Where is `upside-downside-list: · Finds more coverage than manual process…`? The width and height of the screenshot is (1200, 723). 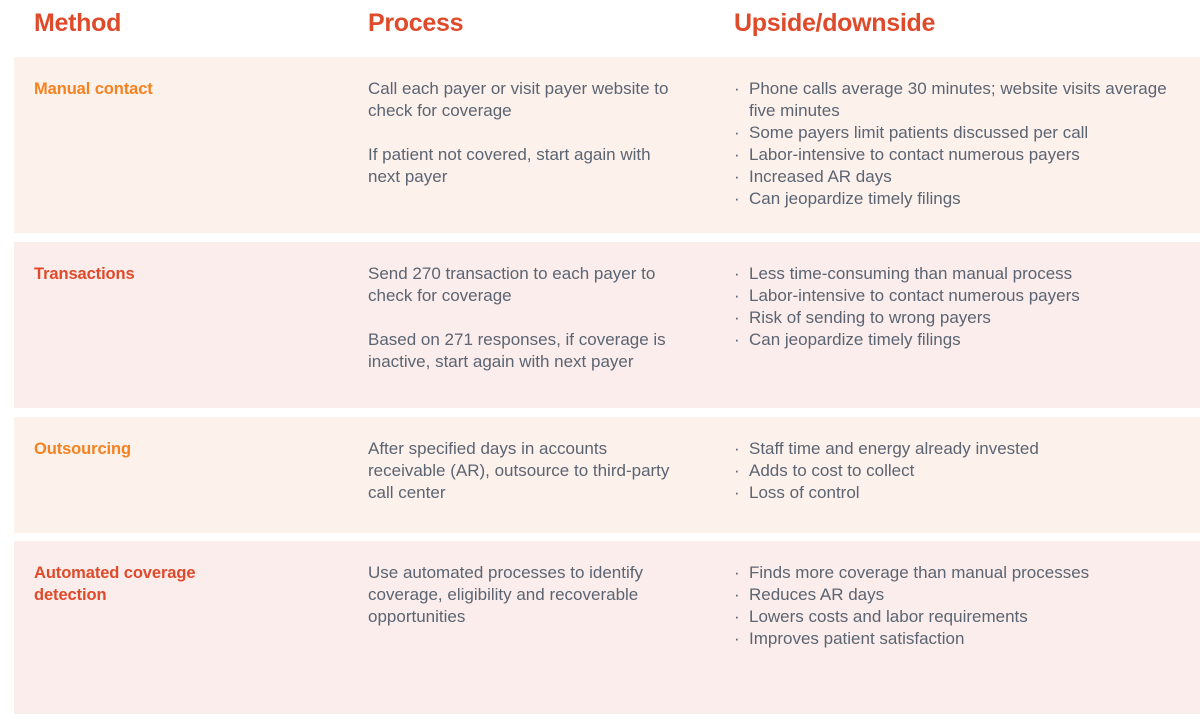
upside-downside-list: · Finds more coverage than manual process… is located at coordinates (964, 606).